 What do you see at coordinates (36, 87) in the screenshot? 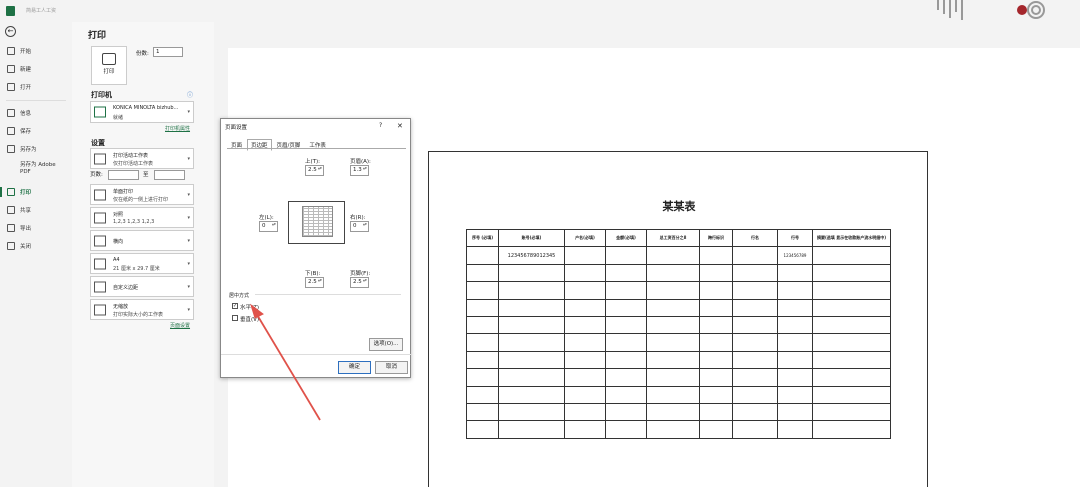
I see `nav-open: 打开` at bounding box center [36, 87].